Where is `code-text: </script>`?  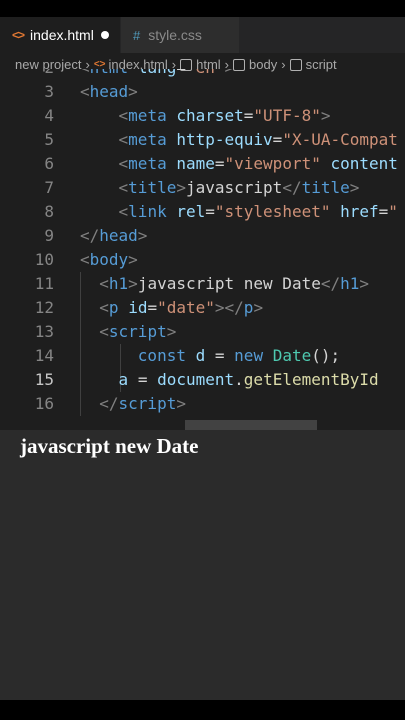 code-text: </script> is located at coordinates (142, 403).